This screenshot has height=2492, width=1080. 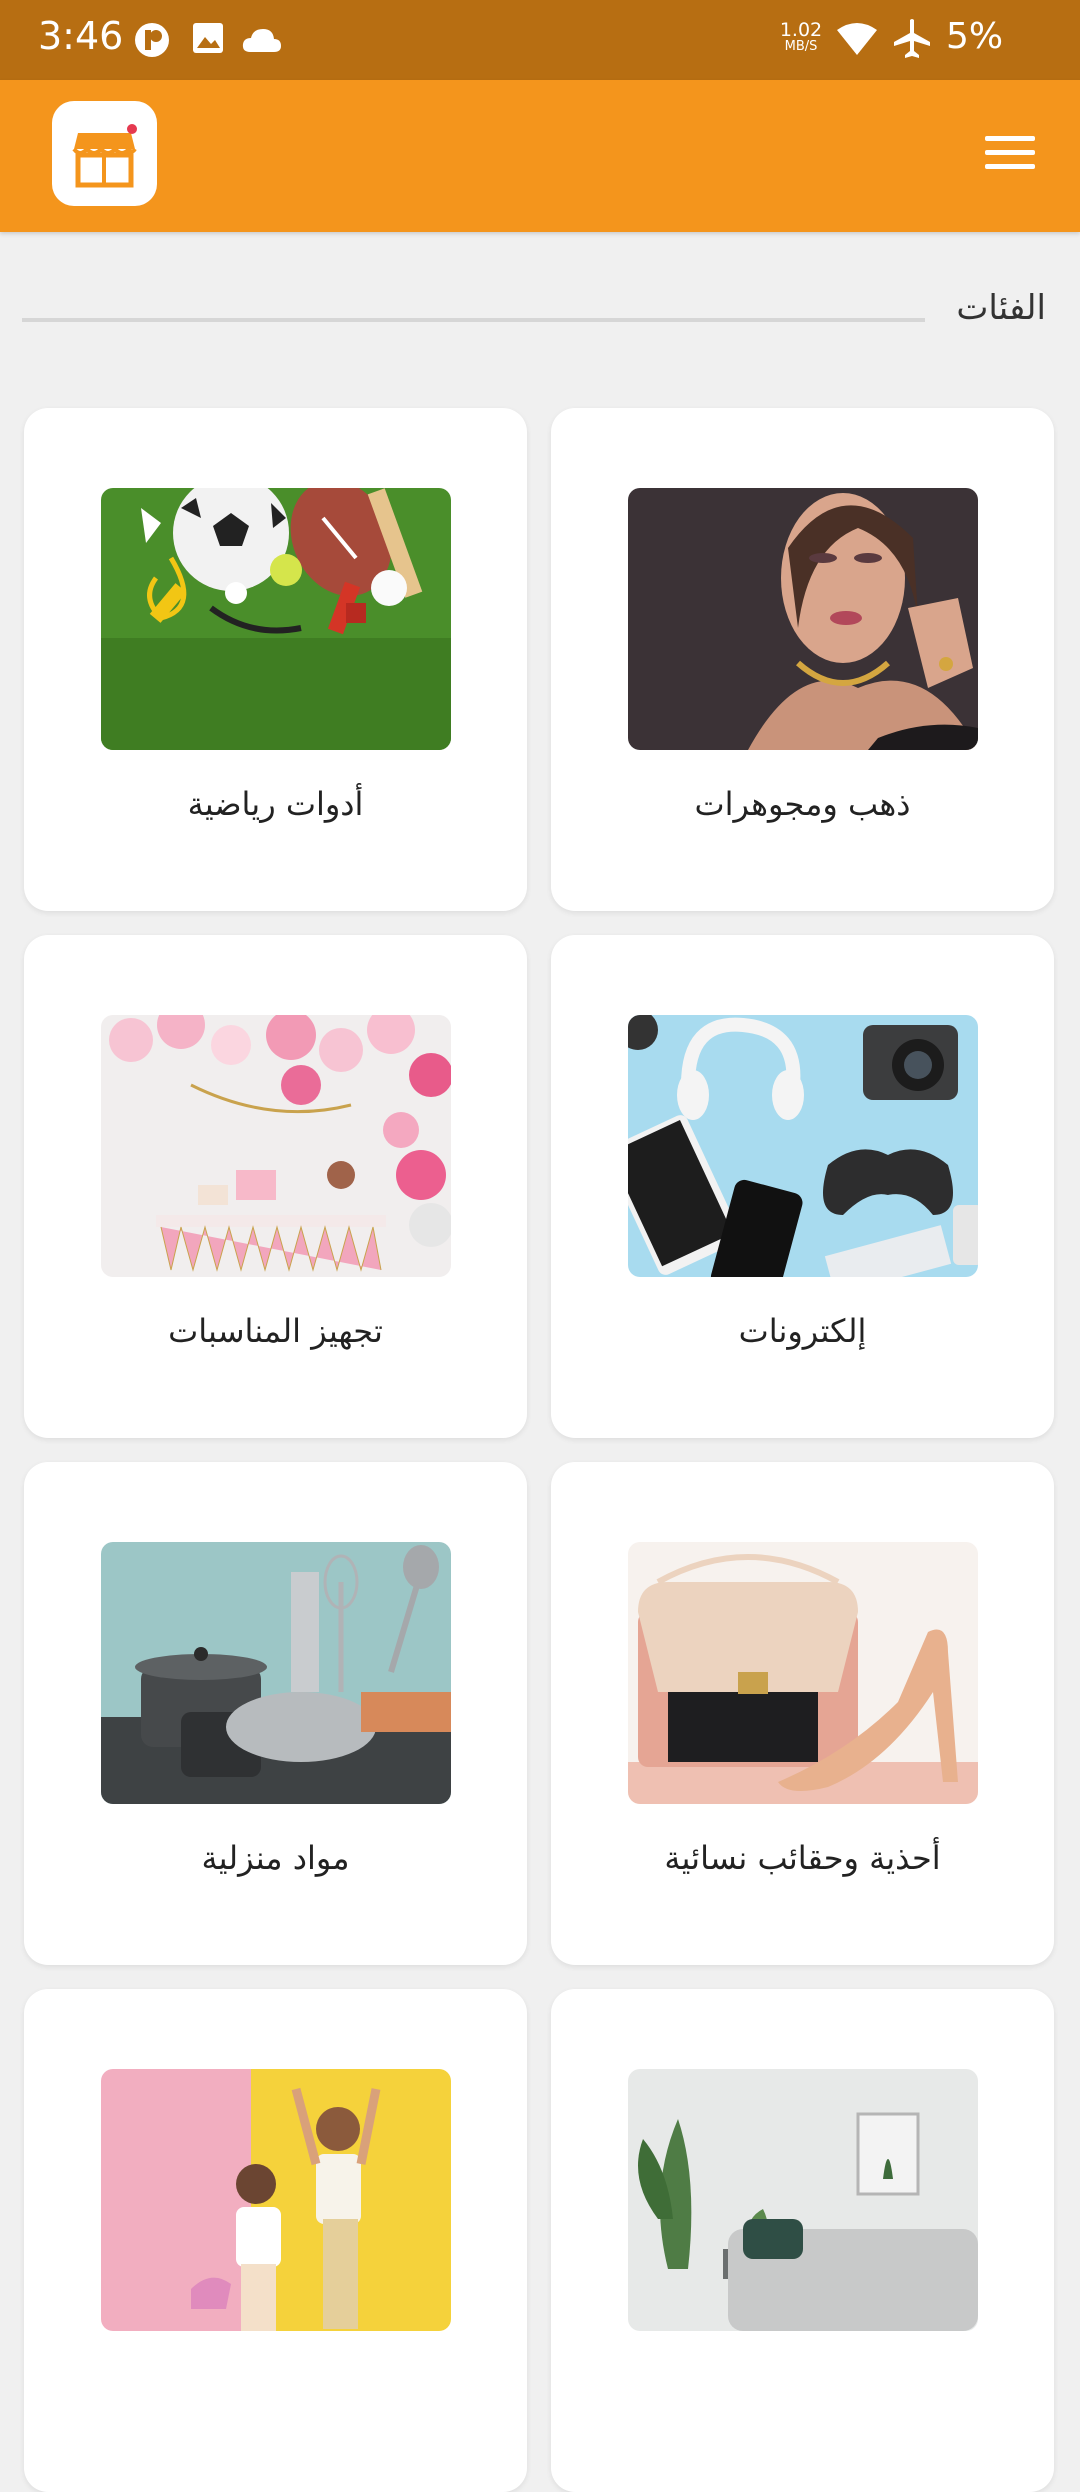 What do you see at coordinates (802, 1331) in the screenshot?
I see `category-label: إلكترونات` at bounding box center [802, 1331].